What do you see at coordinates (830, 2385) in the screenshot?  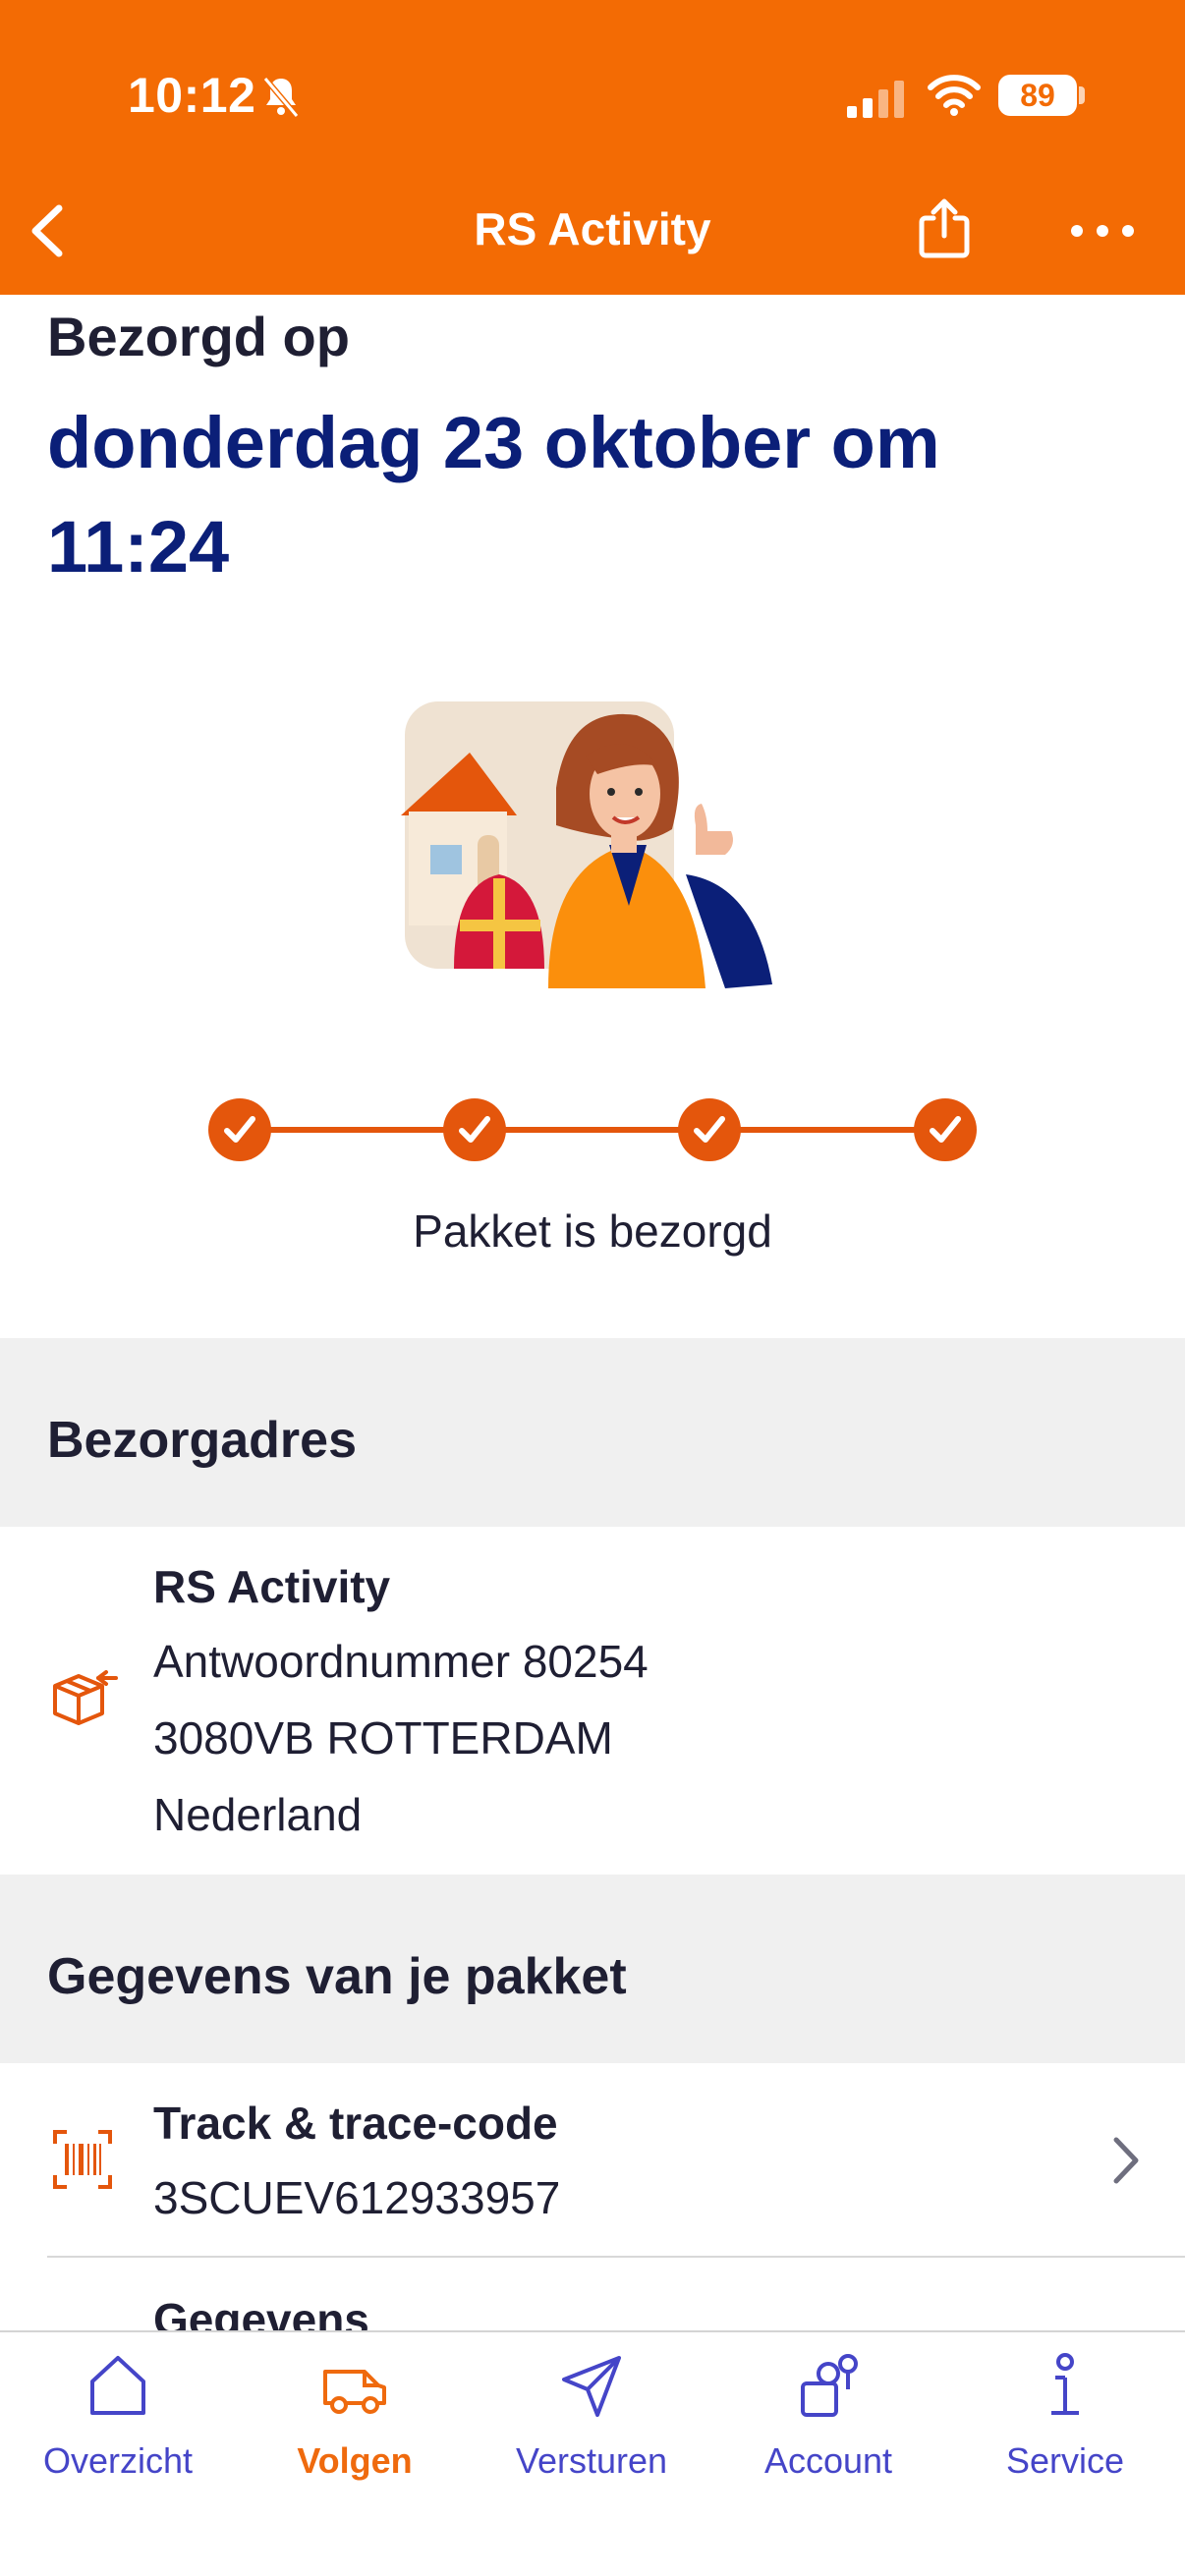 I see `account-icon` at bounding box center [830, 2385].